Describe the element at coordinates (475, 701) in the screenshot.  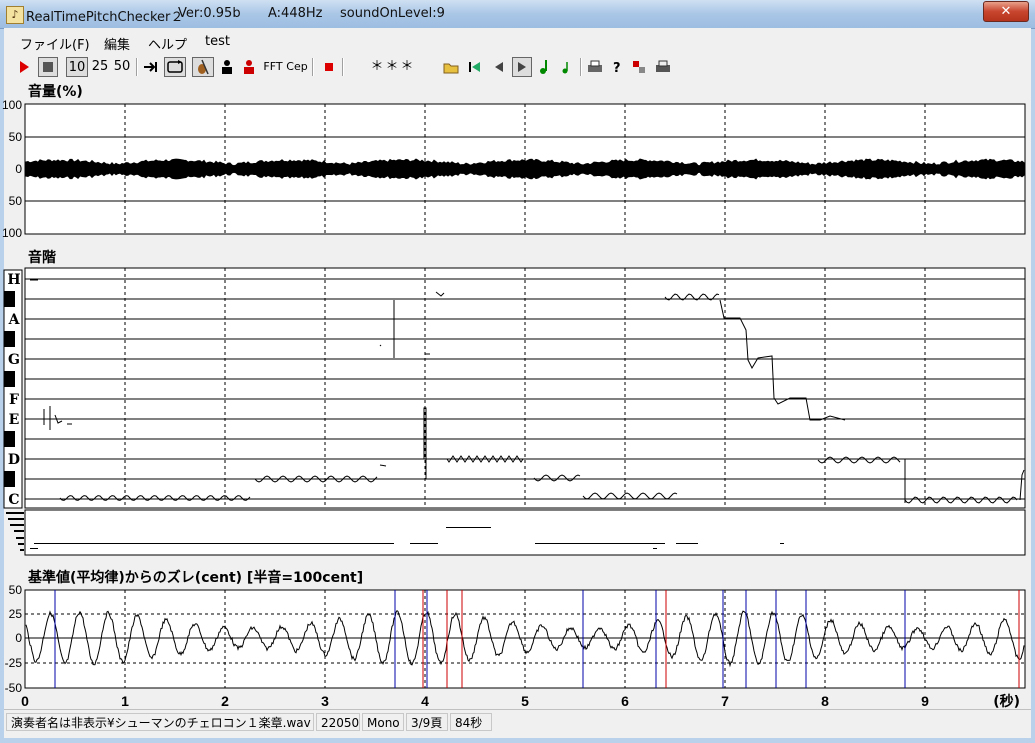
I see `time-axis: 0 1 2 3 4 5 6 7 8 9` at that location.